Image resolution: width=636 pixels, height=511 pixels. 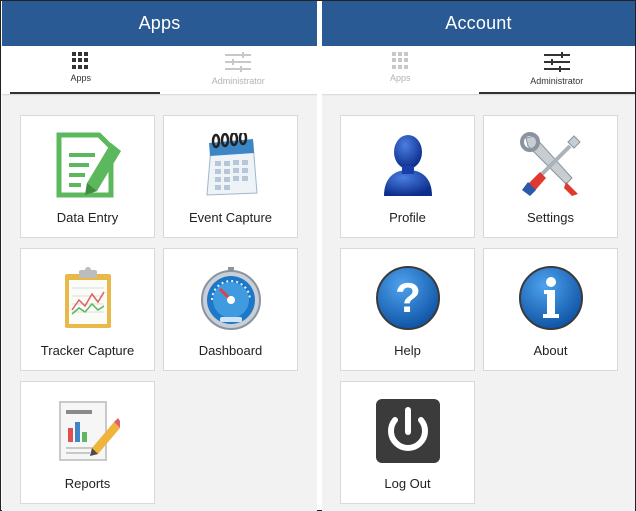 I want to click on tile-label: Dashboard, so click(x=230, y=350).